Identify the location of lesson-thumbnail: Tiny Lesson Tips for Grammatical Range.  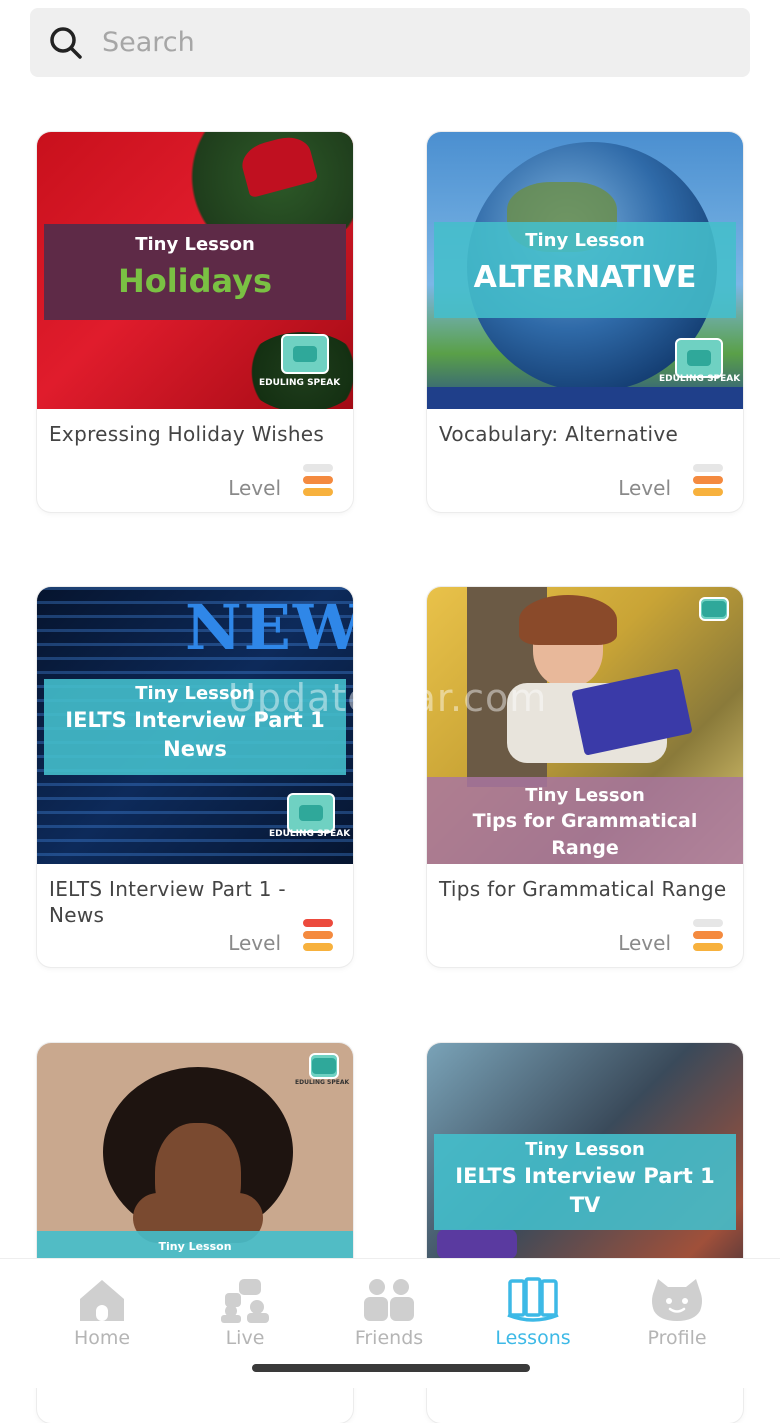
(585, 725).